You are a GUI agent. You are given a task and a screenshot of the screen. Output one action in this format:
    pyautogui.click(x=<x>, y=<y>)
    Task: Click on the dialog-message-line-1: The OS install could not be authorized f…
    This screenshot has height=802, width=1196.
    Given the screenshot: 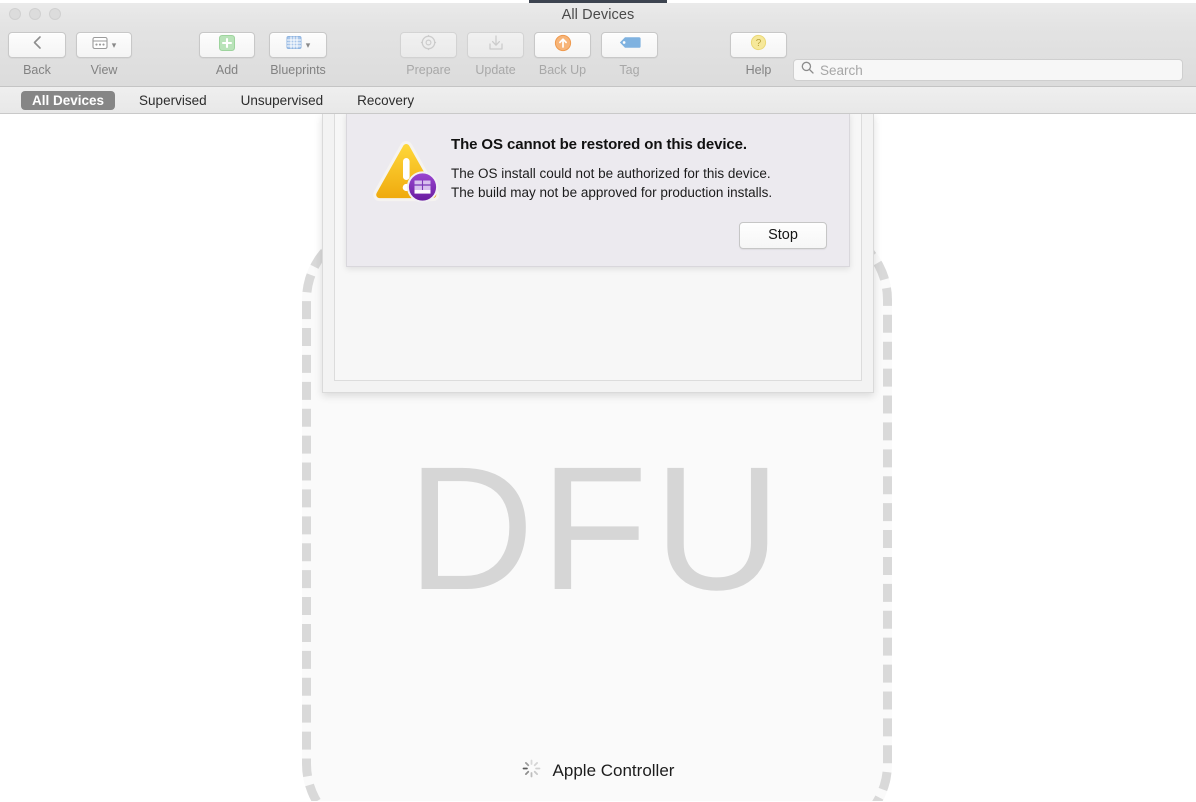 What is the action you would take?
    pyautogui.click(x=611, y=173)
    